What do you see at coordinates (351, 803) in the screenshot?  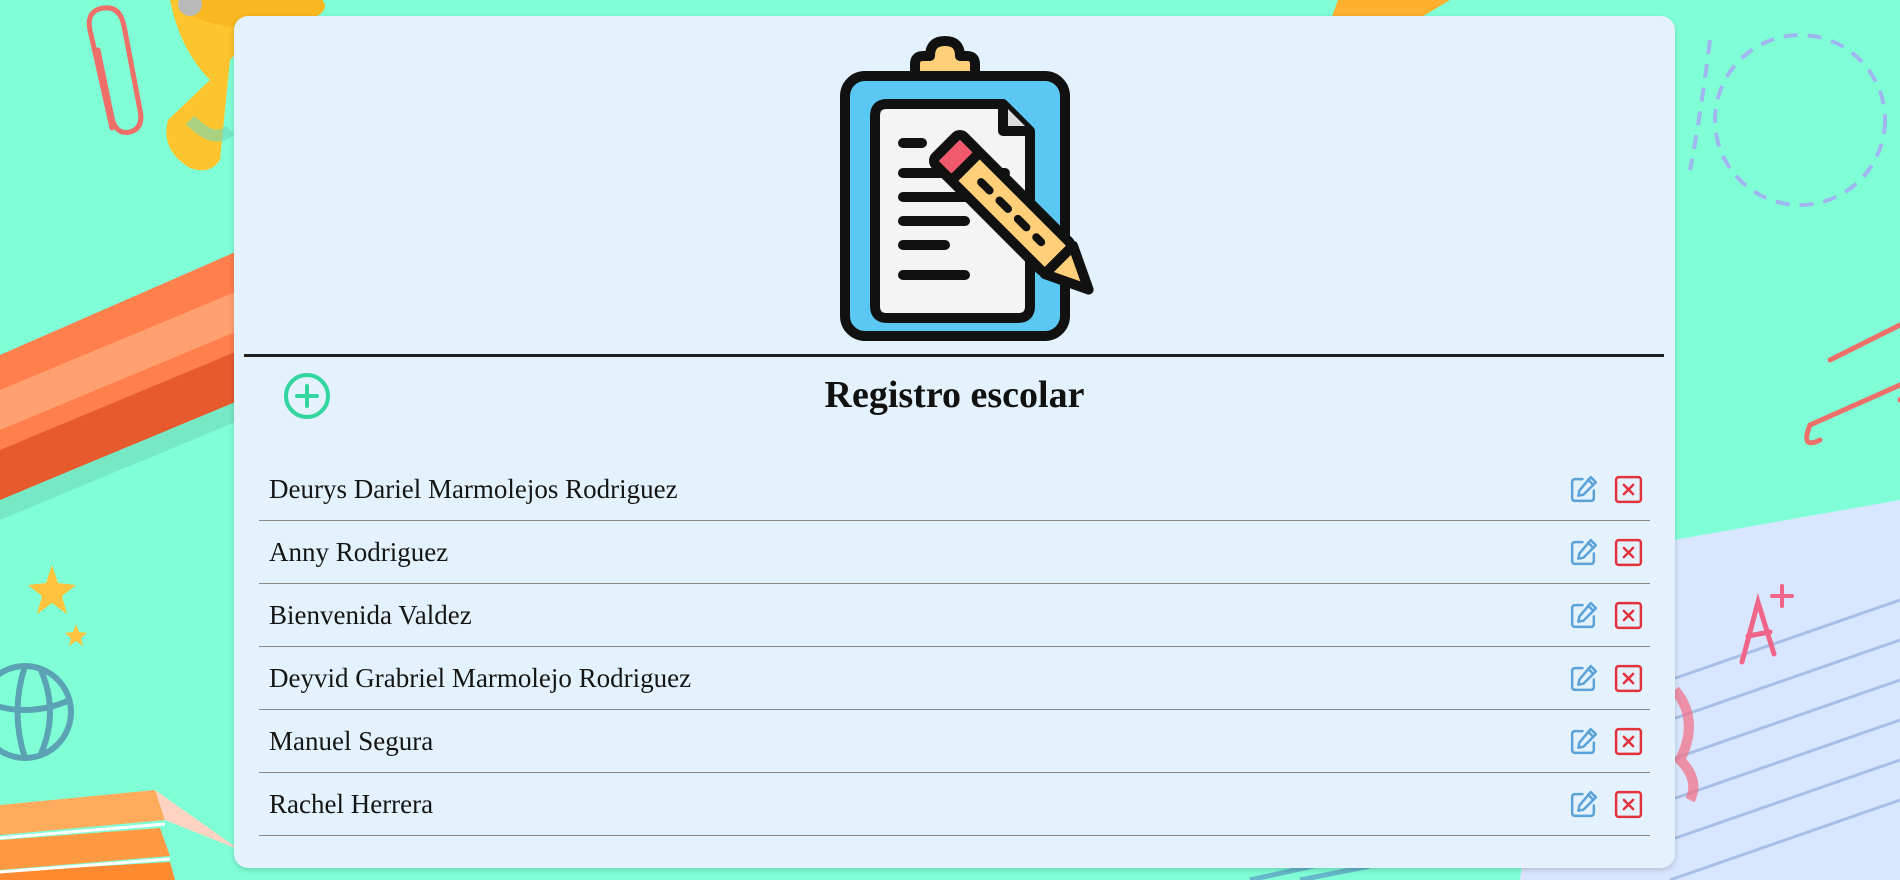 I see `student-name: Rachel Herrera` at bounding box center [351, 803].